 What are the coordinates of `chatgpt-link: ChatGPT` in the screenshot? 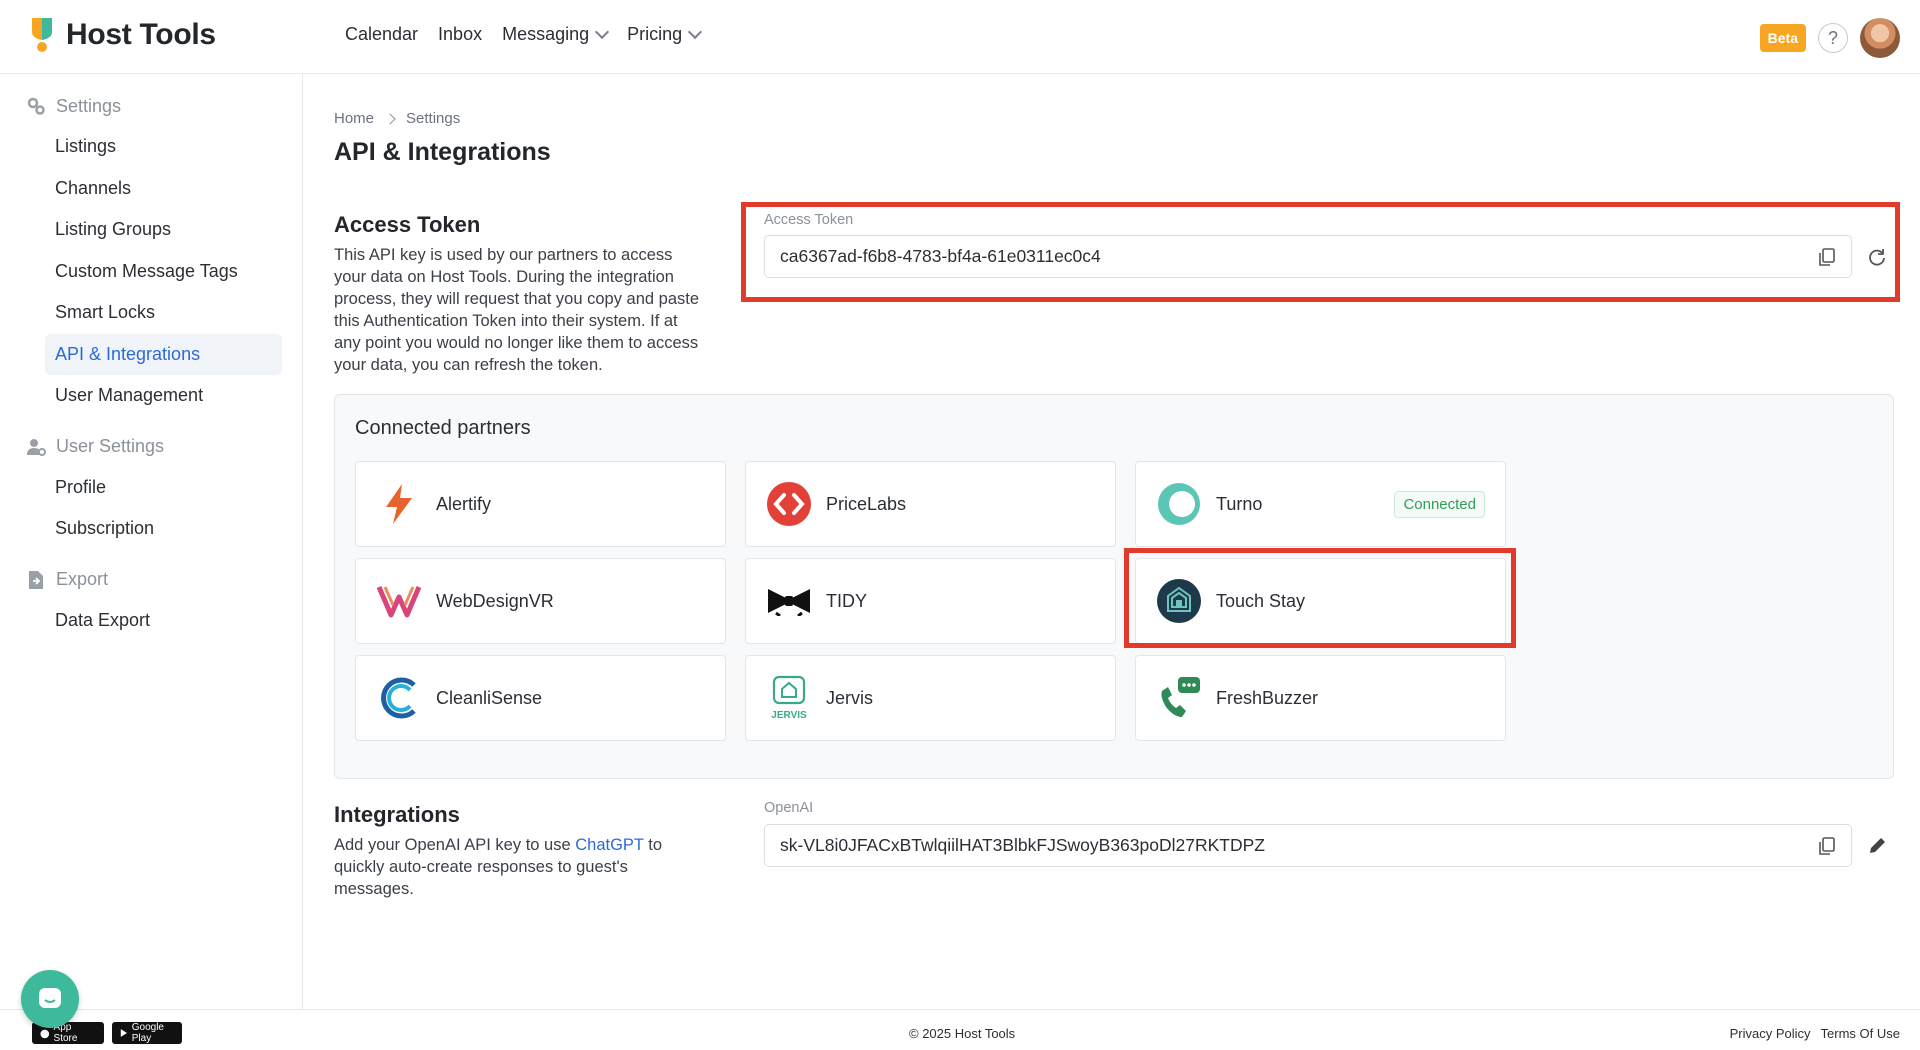 It's located at (609, 845).